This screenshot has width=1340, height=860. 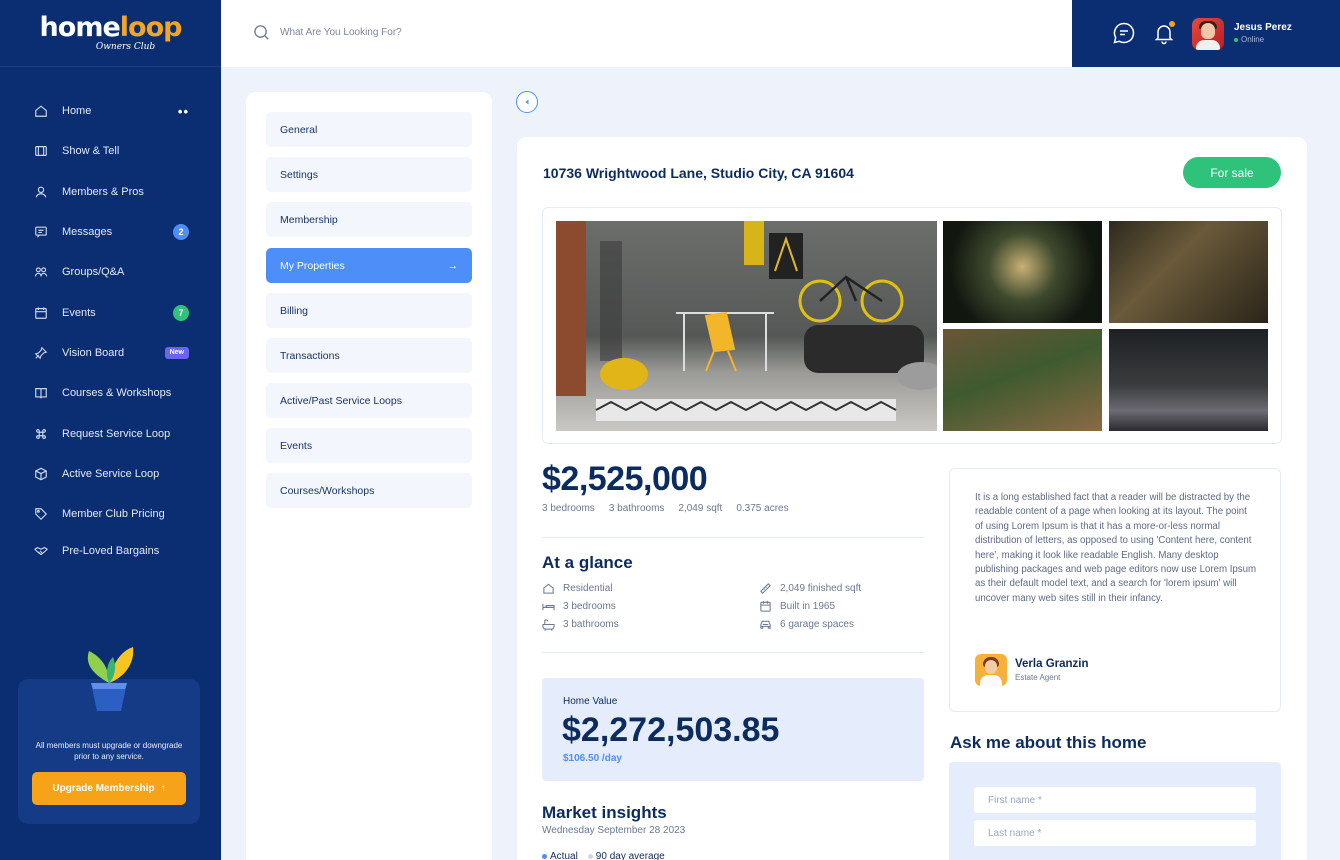 I want to click on sidebar-item-label: Pre-Loved Bargains, so click(x=111, y=551).